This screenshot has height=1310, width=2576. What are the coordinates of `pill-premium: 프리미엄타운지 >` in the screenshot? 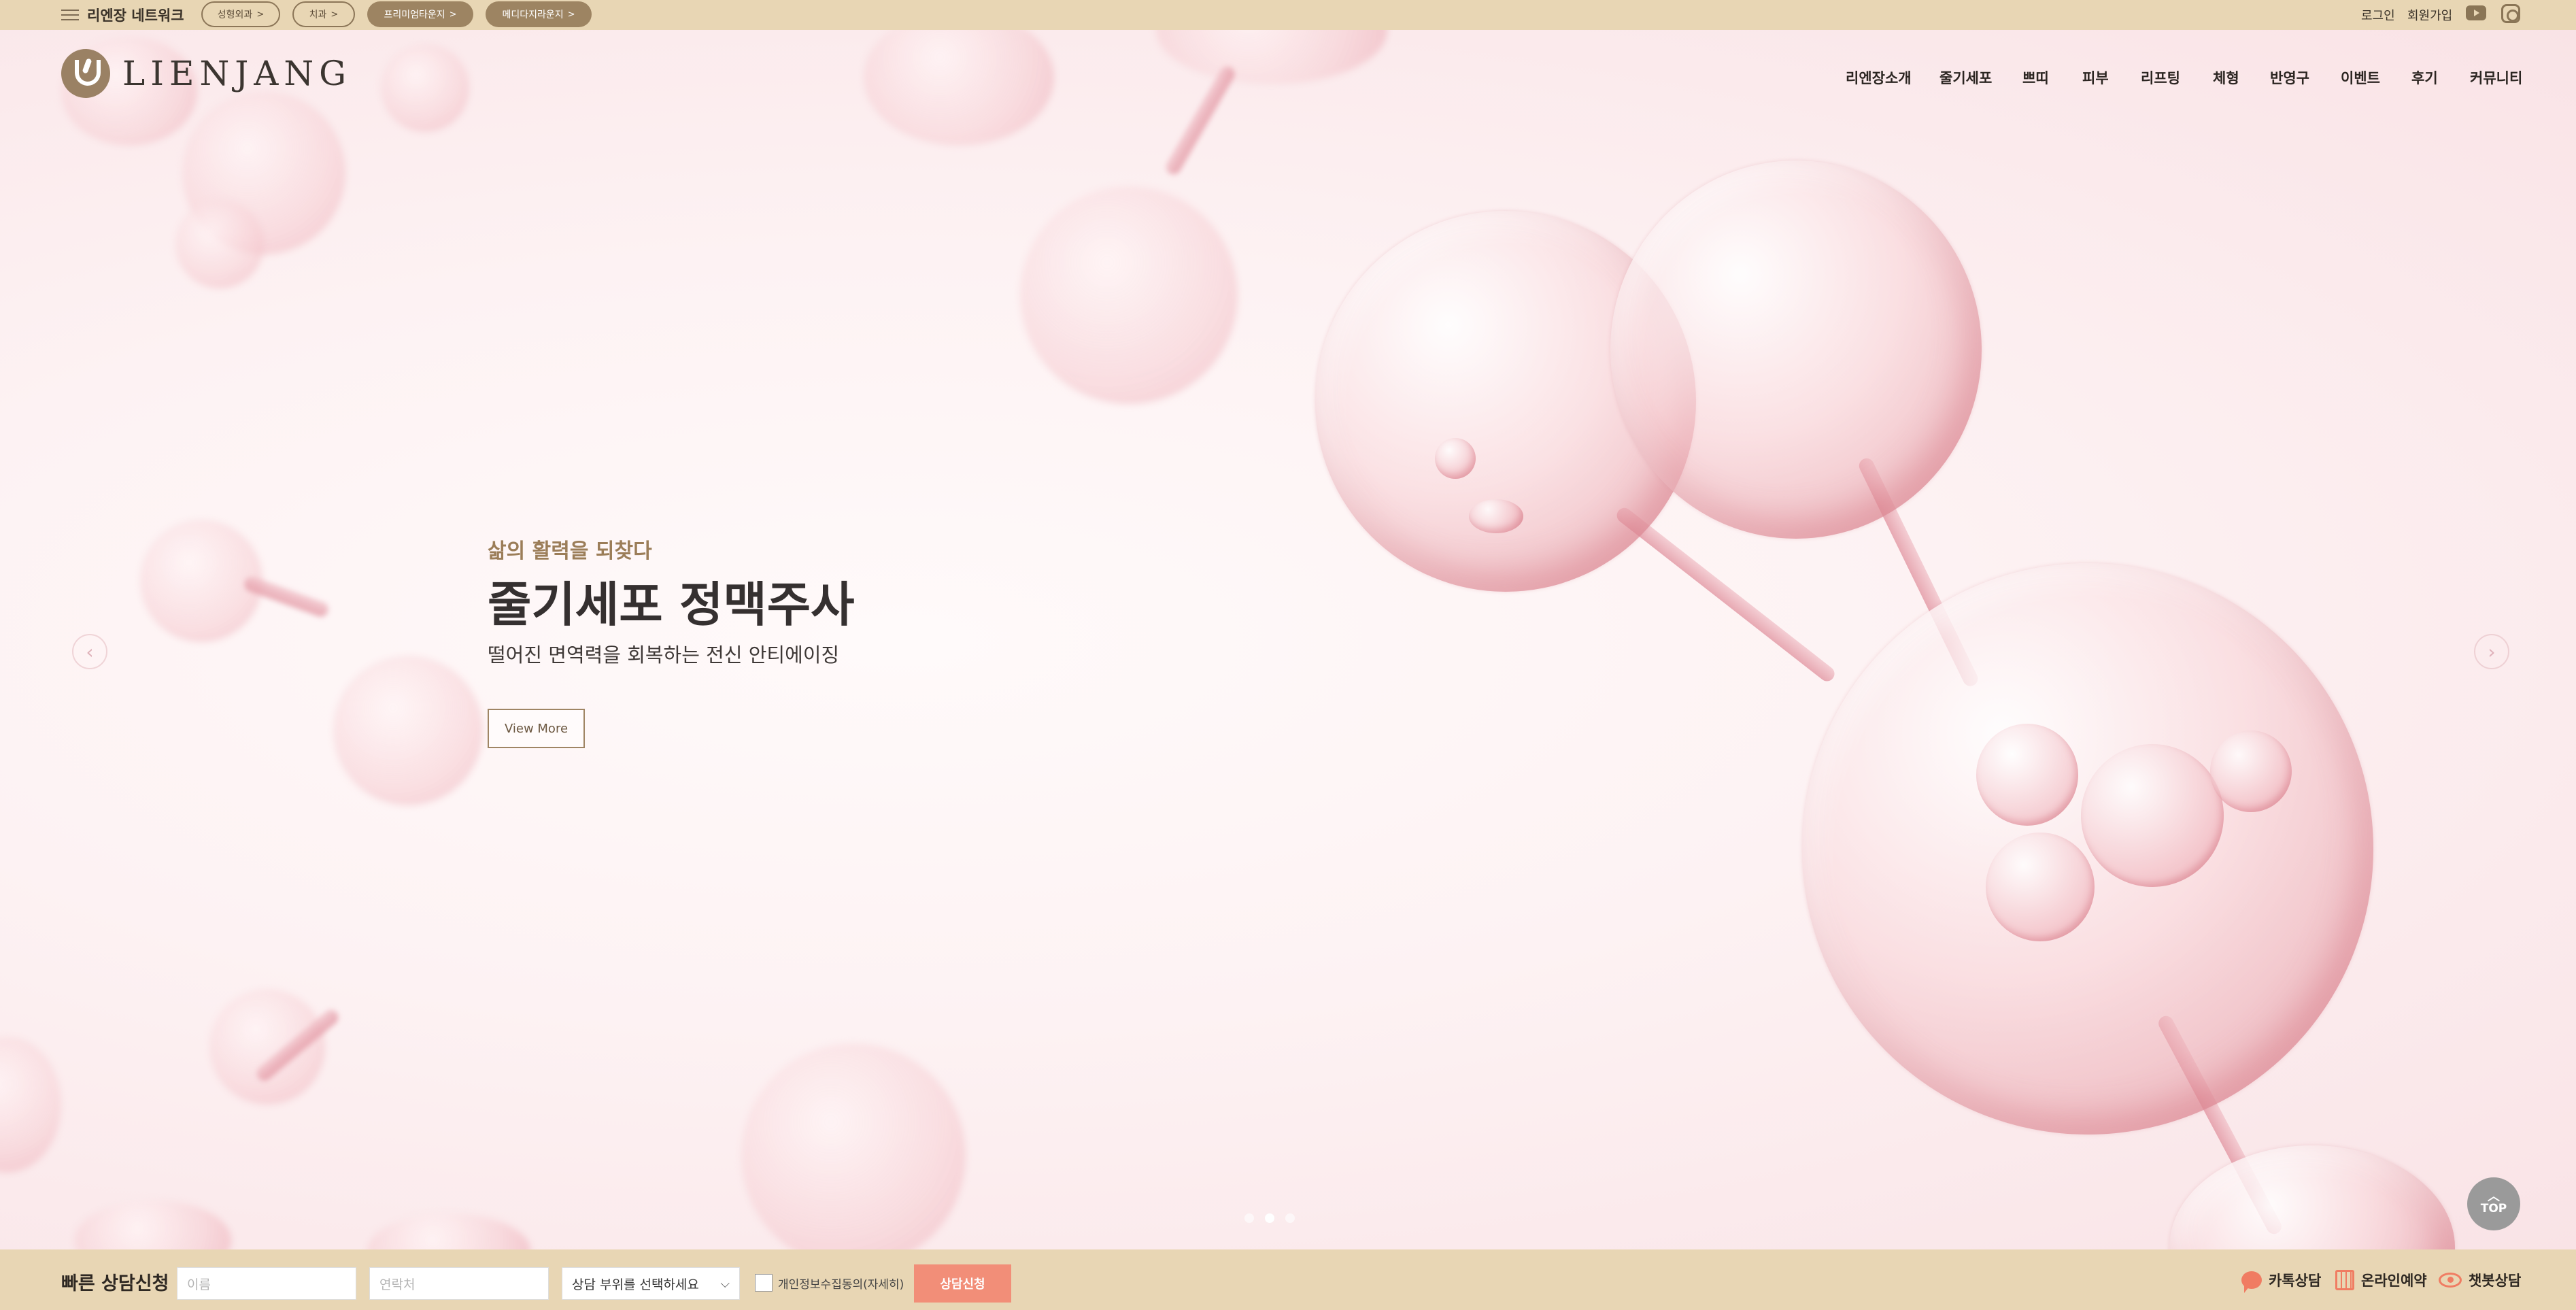 It's located at (420, 14).